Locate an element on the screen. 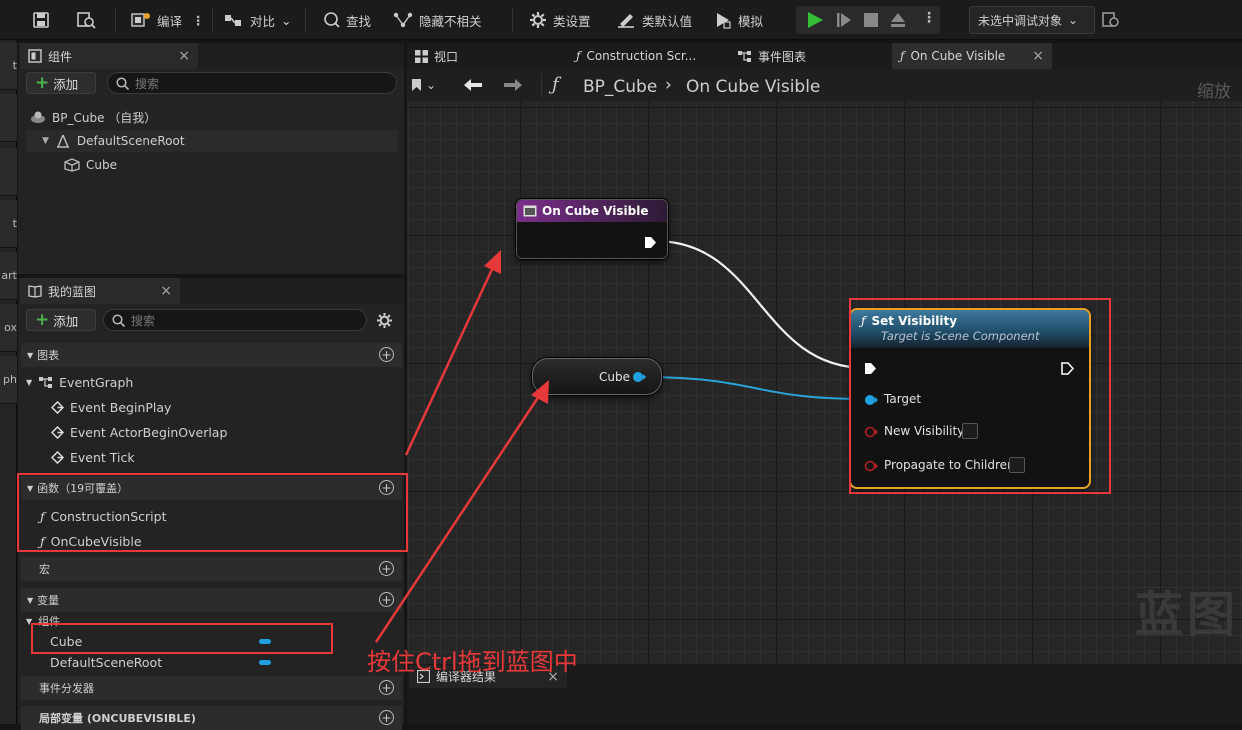  annotation-arrows is located at coordinates (461, 446).